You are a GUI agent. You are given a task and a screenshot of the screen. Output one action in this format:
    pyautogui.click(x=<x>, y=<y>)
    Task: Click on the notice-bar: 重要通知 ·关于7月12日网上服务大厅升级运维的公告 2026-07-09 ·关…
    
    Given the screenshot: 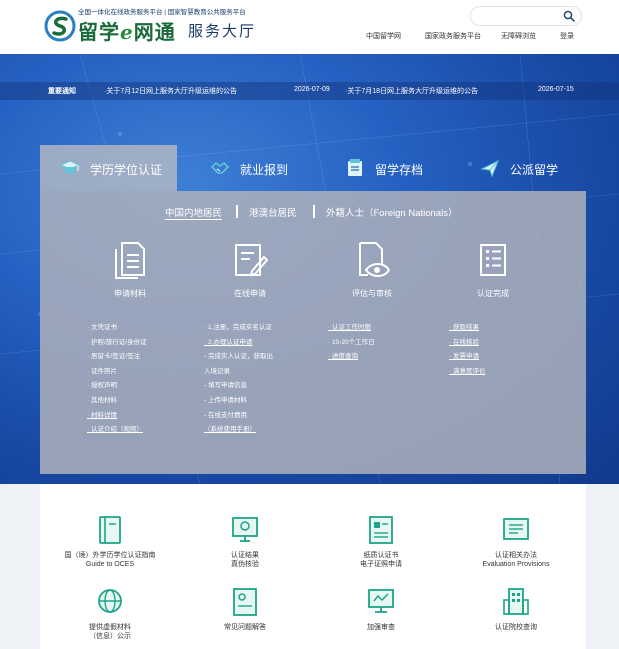 What is the action you would take?
    pyautogui.click(x=309, y=91)
    